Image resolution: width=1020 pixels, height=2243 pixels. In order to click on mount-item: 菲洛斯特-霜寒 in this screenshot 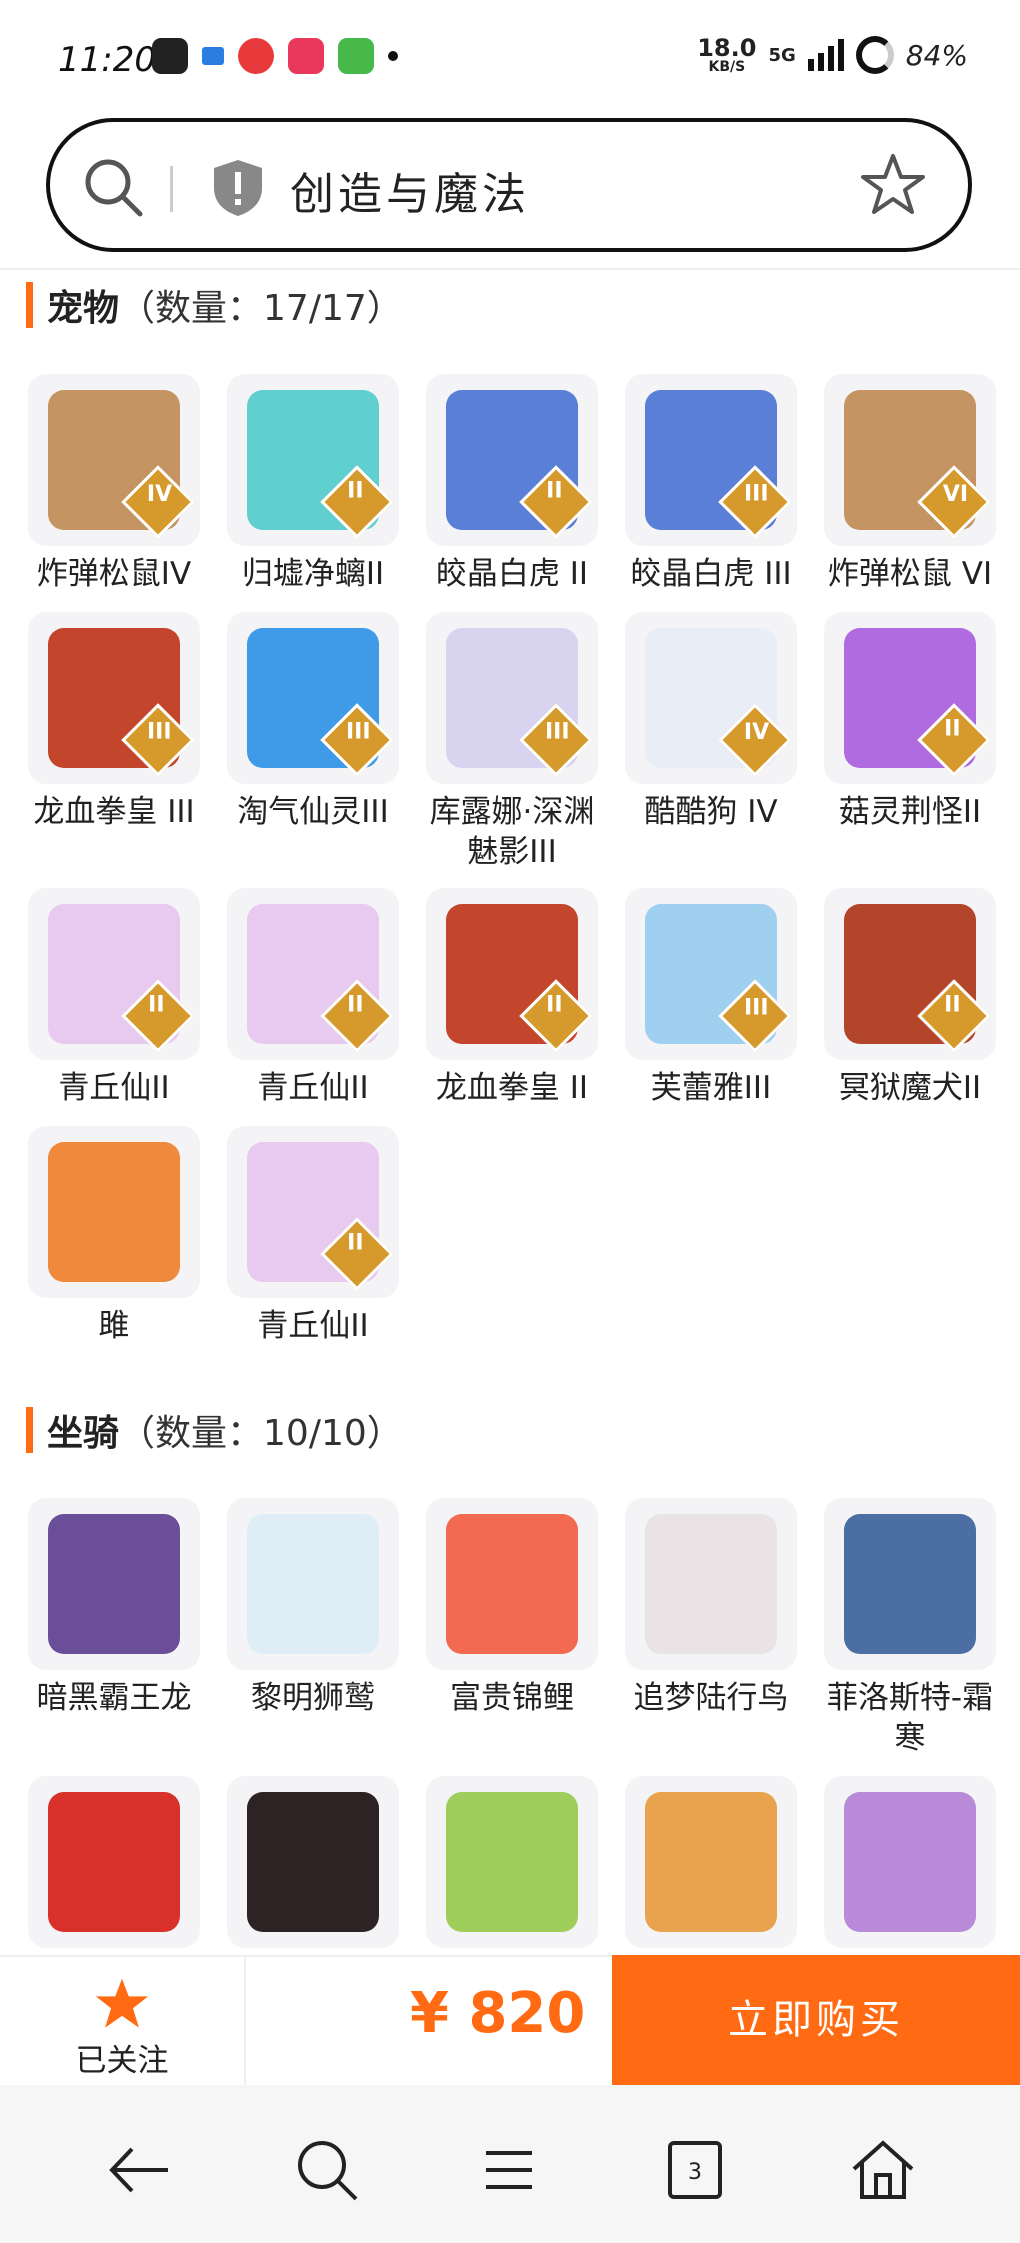, I will do `click(910, 1628)`.